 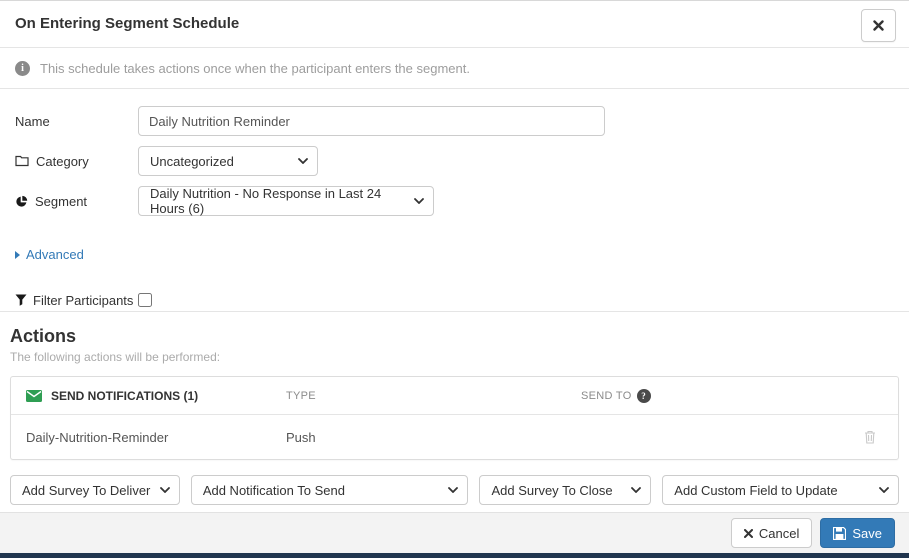 What do you see at coordinates (97, 437) in the screenshot?
I see `notification-name: Daily-Nutrition-Reminder` at bounding box center [97, 437].